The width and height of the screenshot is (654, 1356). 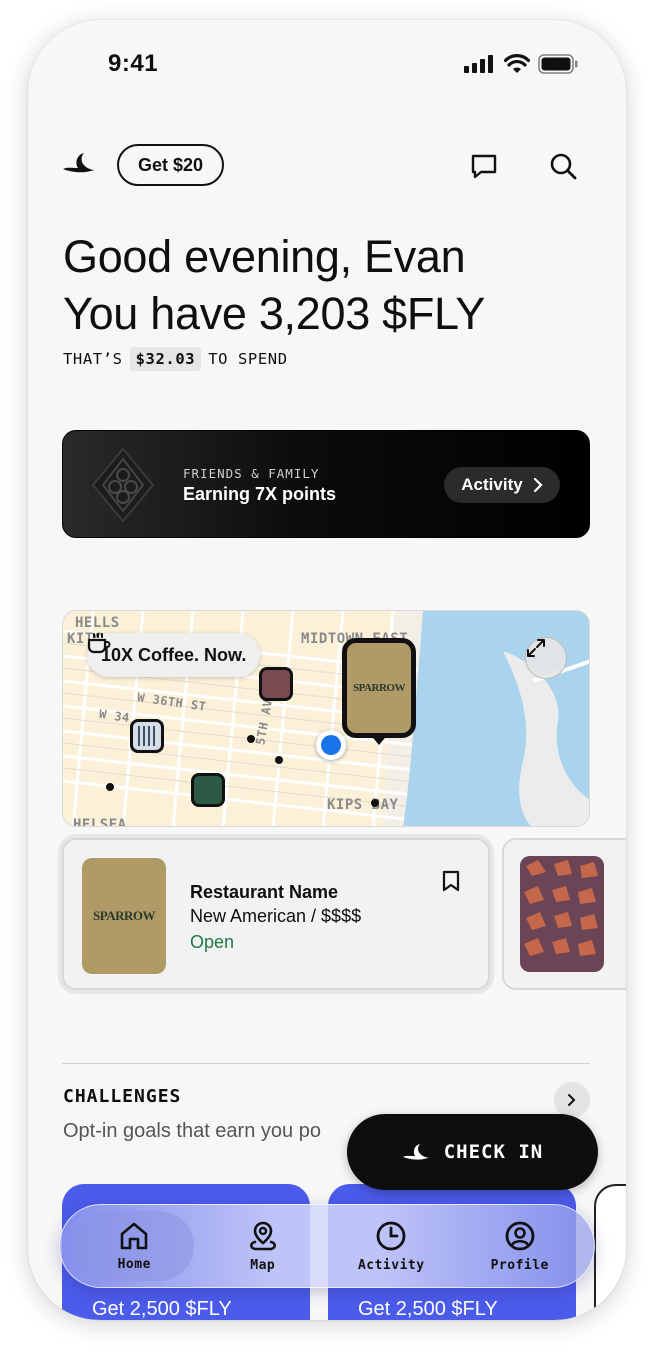 What do you see at coordinates (251, 473) in the screenshot?
I see `promo-kicker: FRIENDS & FAMILY` at bounding box center [251, 473].